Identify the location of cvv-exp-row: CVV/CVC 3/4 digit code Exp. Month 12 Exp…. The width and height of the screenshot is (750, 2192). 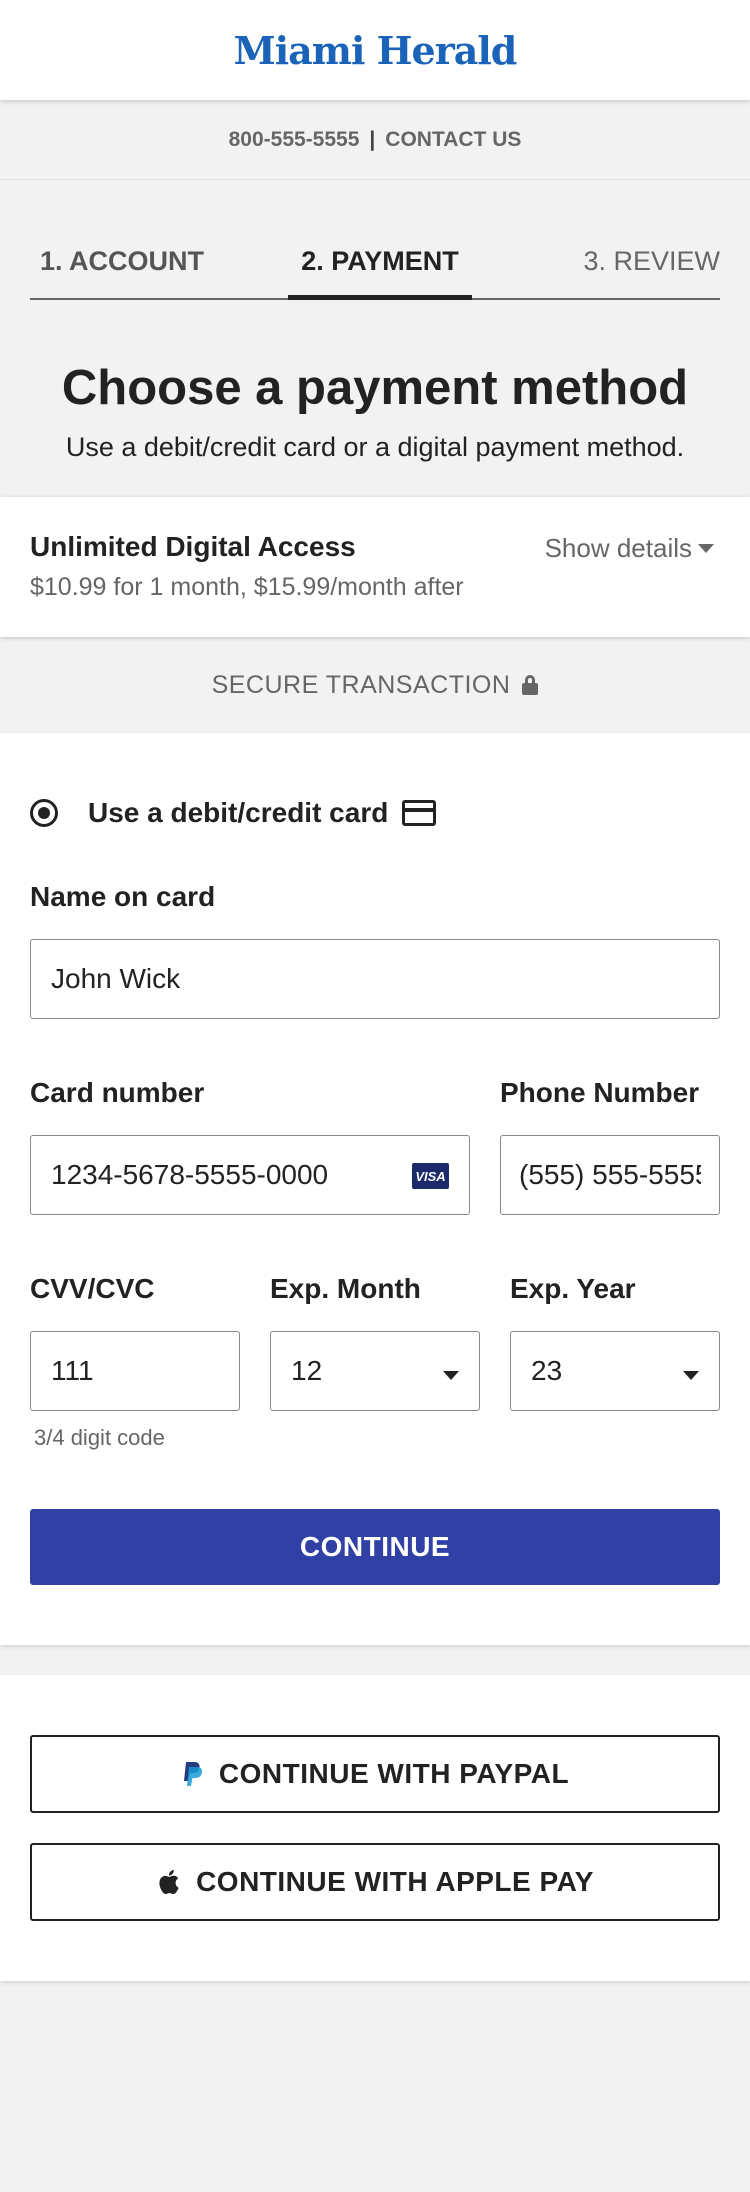
(375, 1362).